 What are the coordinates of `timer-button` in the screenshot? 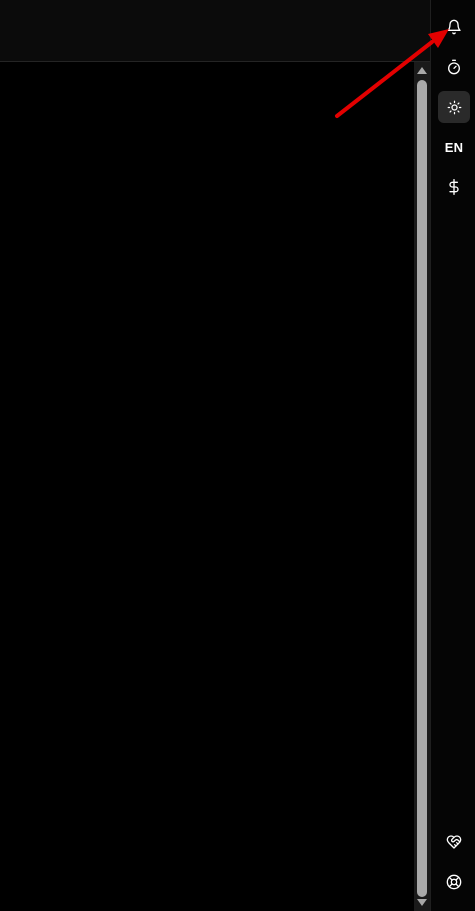 It's located at (454, 67).